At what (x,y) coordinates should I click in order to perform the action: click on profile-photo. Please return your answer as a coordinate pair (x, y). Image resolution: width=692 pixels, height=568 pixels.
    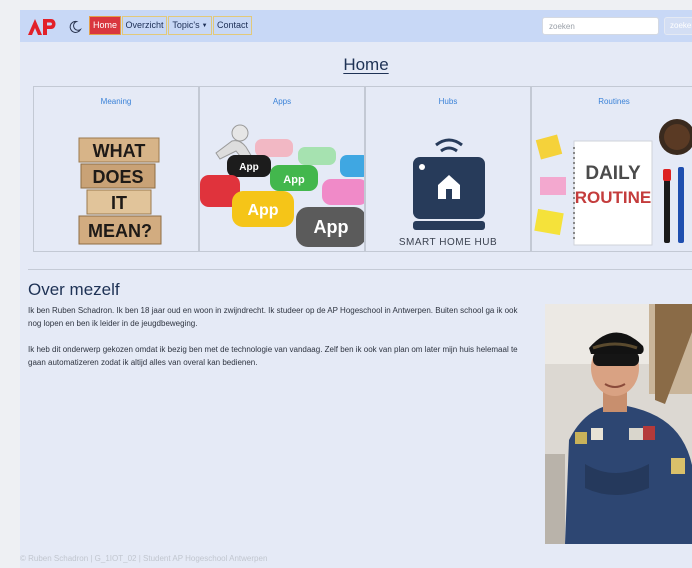
    Looking at the image, I should click on (618, 424).